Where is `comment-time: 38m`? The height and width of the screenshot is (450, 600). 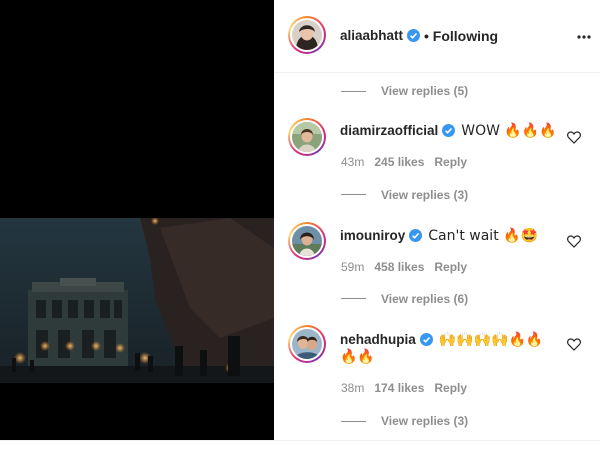 comment-time: 38m is located at coordinates (352, 388).